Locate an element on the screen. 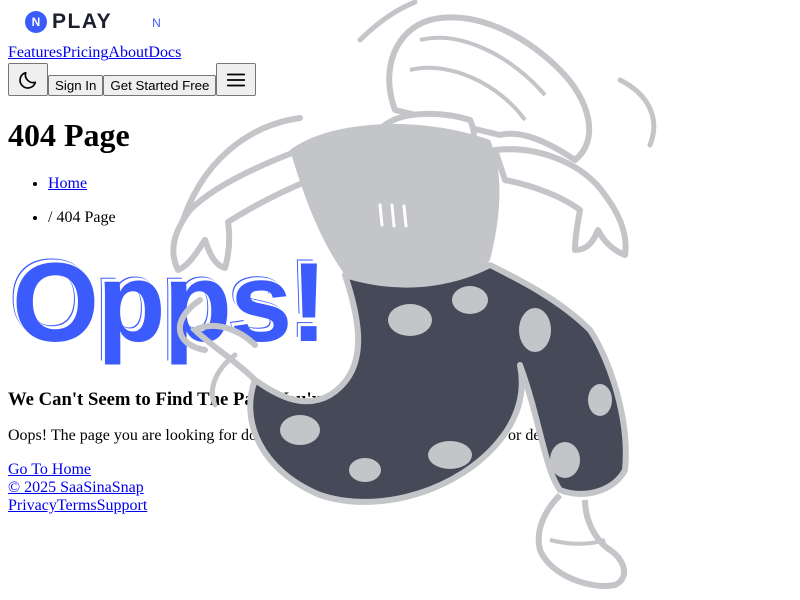 Image resolution: width=800 pixels, height=600 pixels. theme-toggle-button is located at coordinates (28, 79).